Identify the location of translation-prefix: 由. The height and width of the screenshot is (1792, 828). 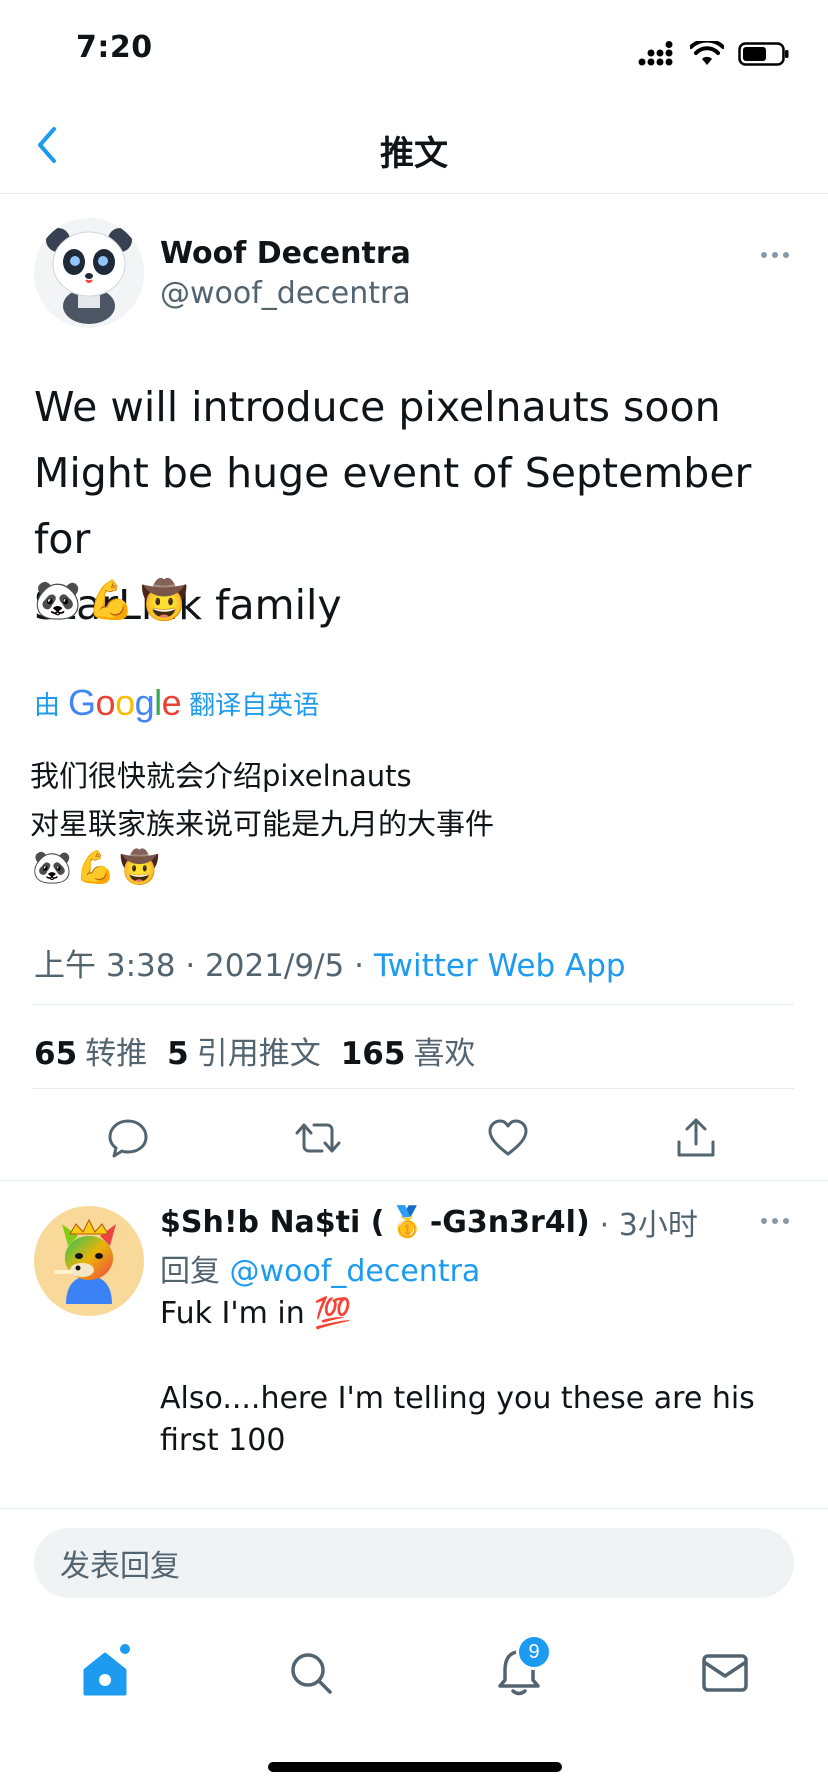
(47, 705).